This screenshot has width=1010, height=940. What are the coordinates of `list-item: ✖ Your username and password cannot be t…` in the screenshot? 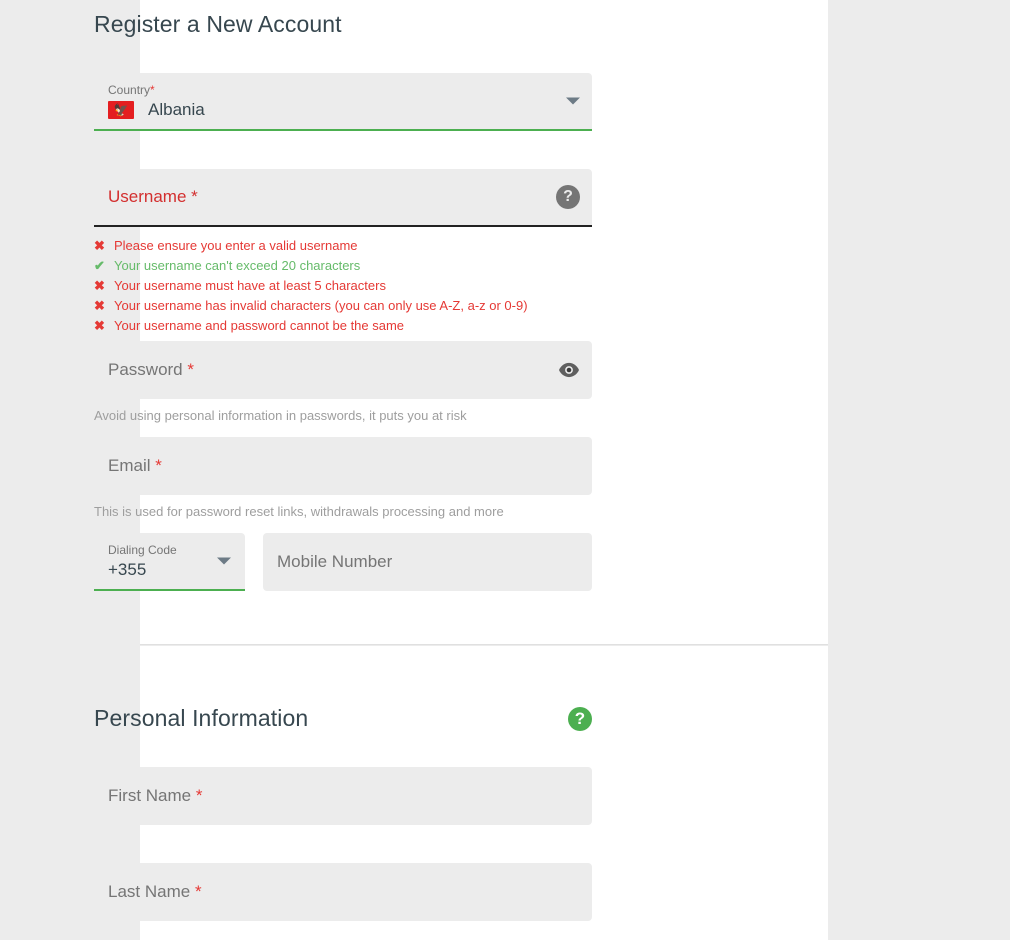 It's located at (343, 326).